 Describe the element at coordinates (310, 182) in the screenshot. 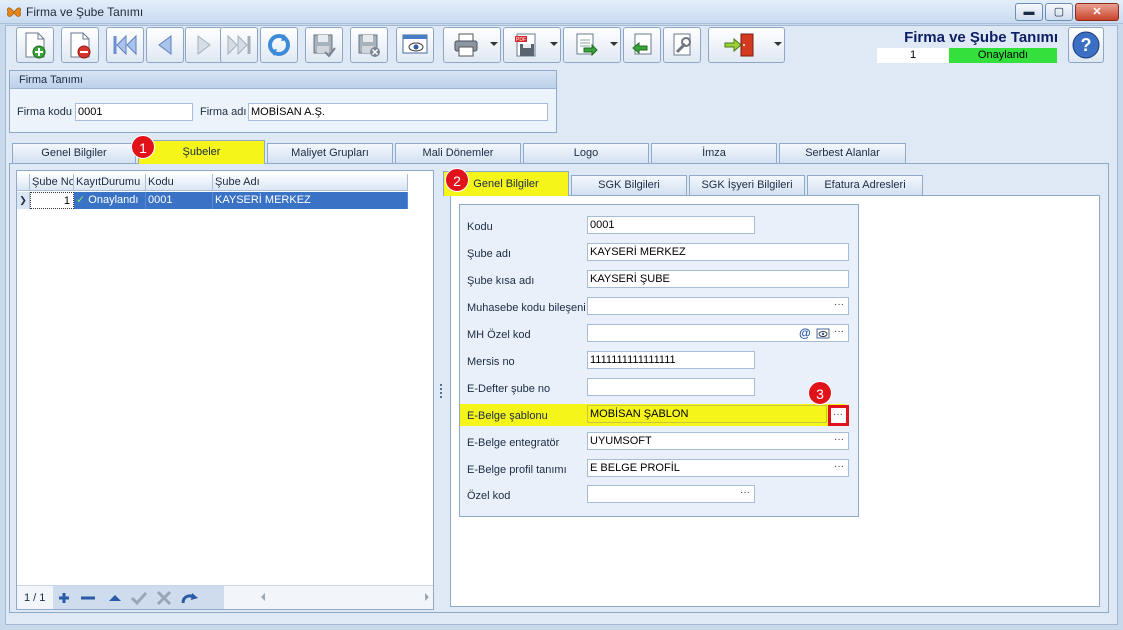

I see `grid-header-sube-adi: Şube Adı` at that location.